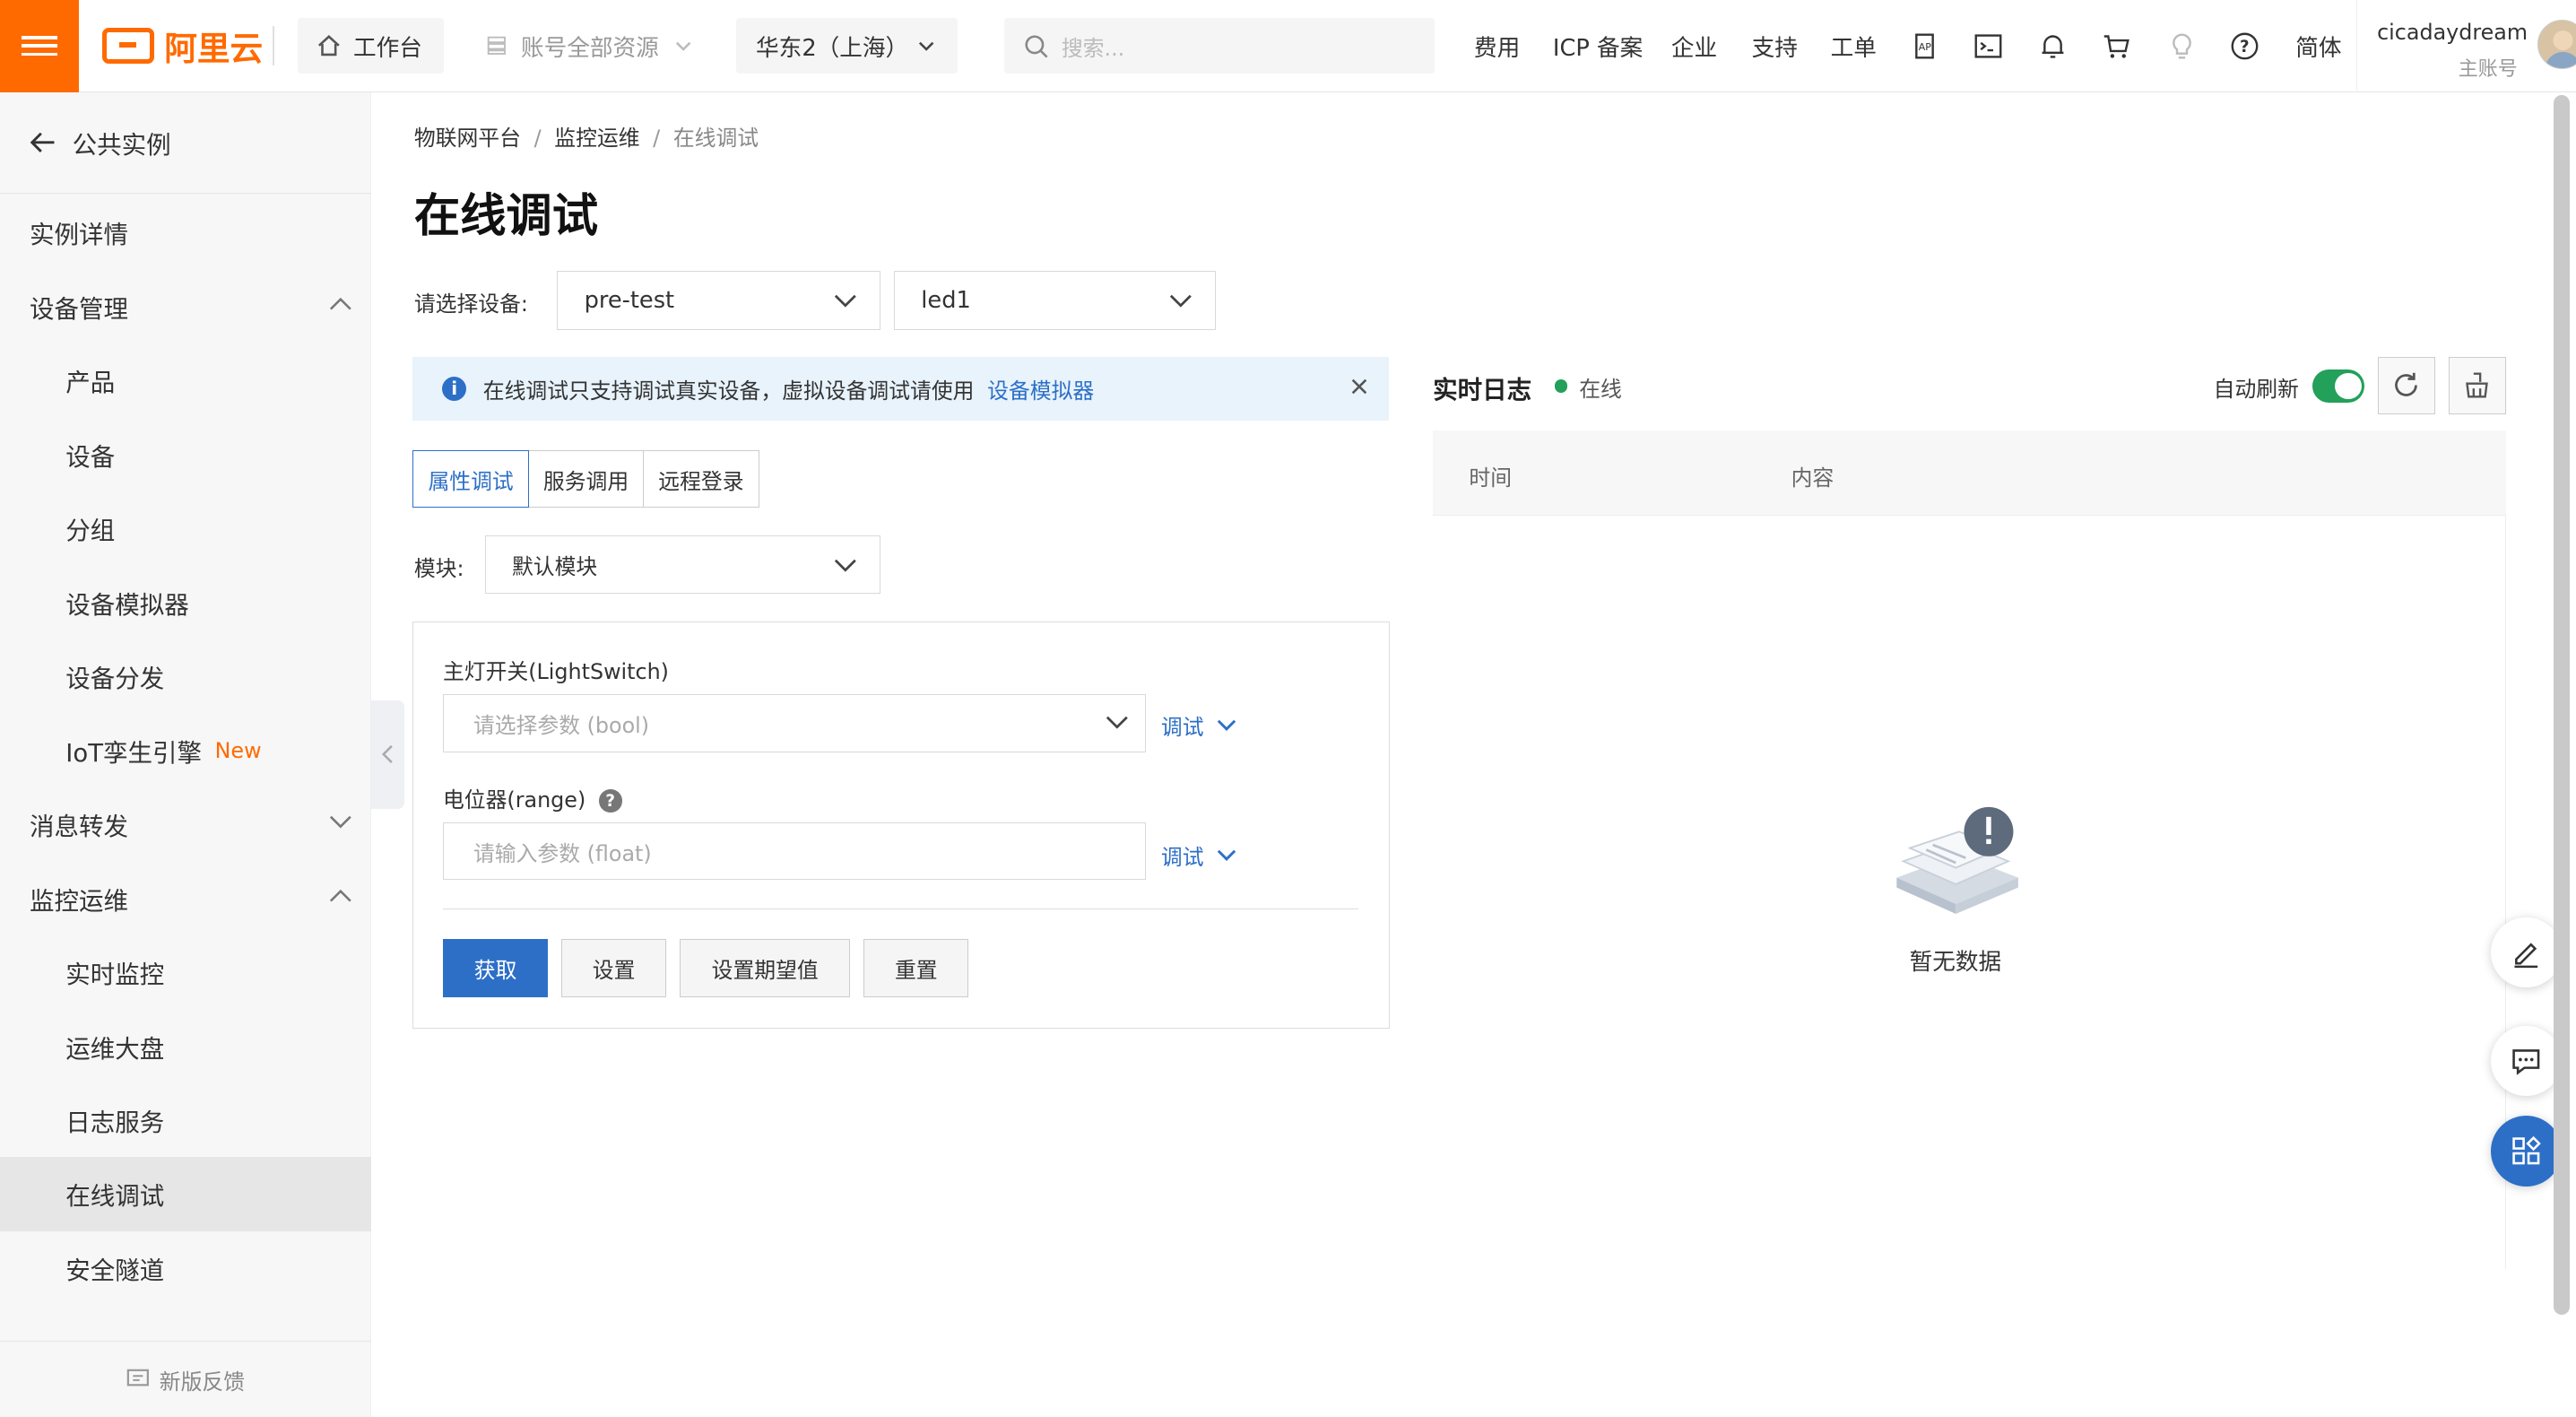 Image resolution: width=2576 pixels, height=1417 pixels. What do you see at coordinates (1988, 46) in the screenshot?
I see `terminal-icon` at bounding box center [1988, 46].